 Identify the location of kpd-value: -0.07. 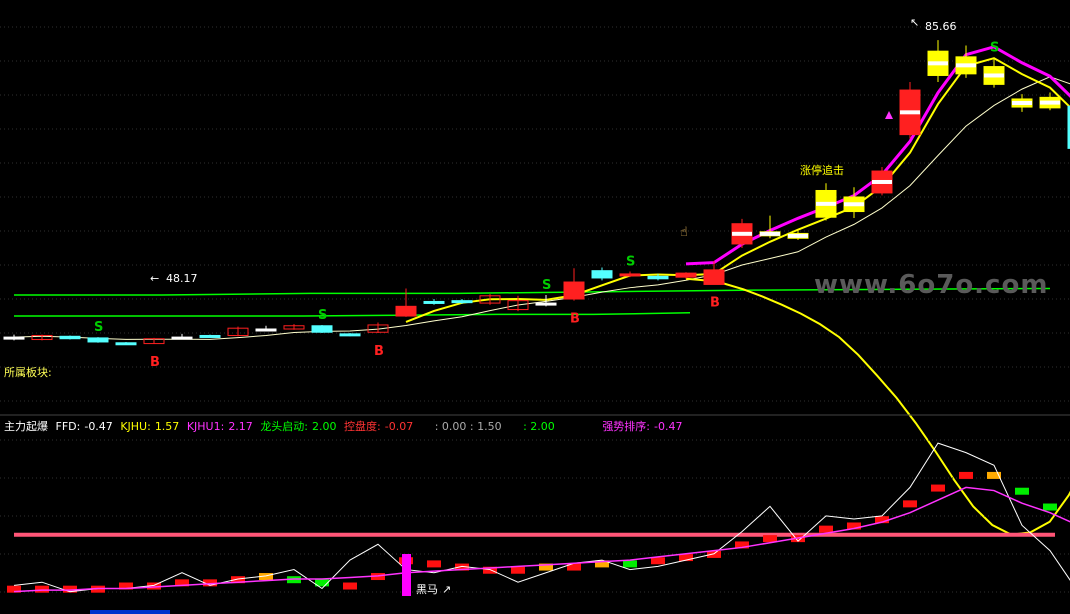
(399, 426).